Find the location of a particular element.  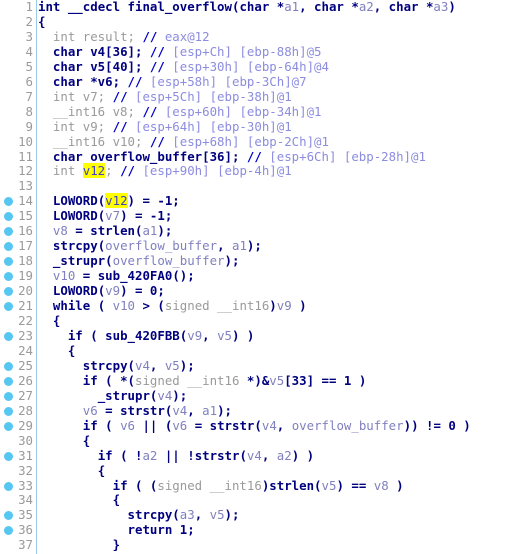

code-token-punc: ) ) is located at coordinates (243, 335).